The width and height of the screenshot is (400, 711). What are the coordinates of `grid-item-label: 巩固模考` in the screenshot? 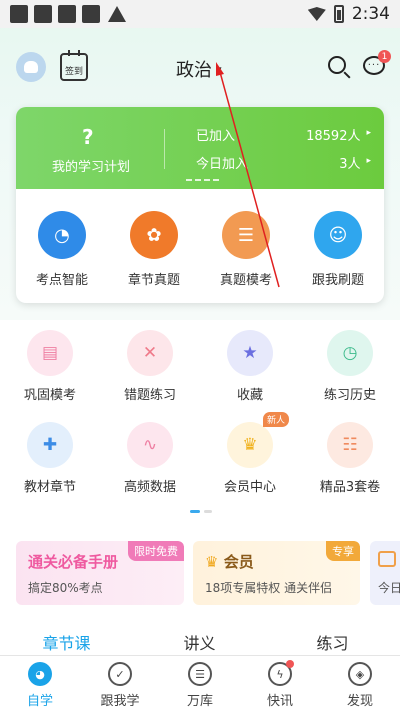 It's located at (49, 395).